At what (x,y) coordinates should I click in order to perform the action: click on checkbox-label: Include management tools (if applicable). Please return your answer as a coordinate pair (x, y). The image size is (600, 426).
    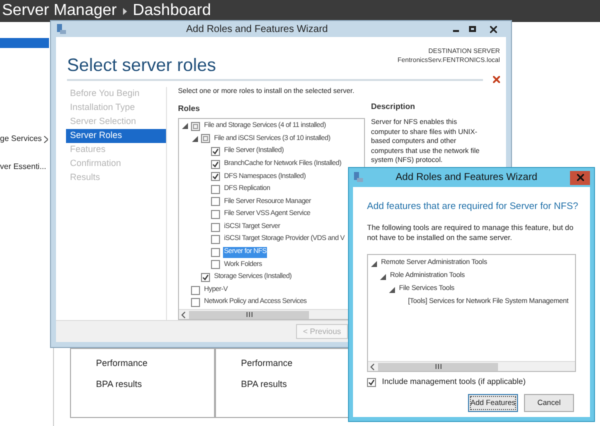
    Looking at the image, I should click on (454, 382).